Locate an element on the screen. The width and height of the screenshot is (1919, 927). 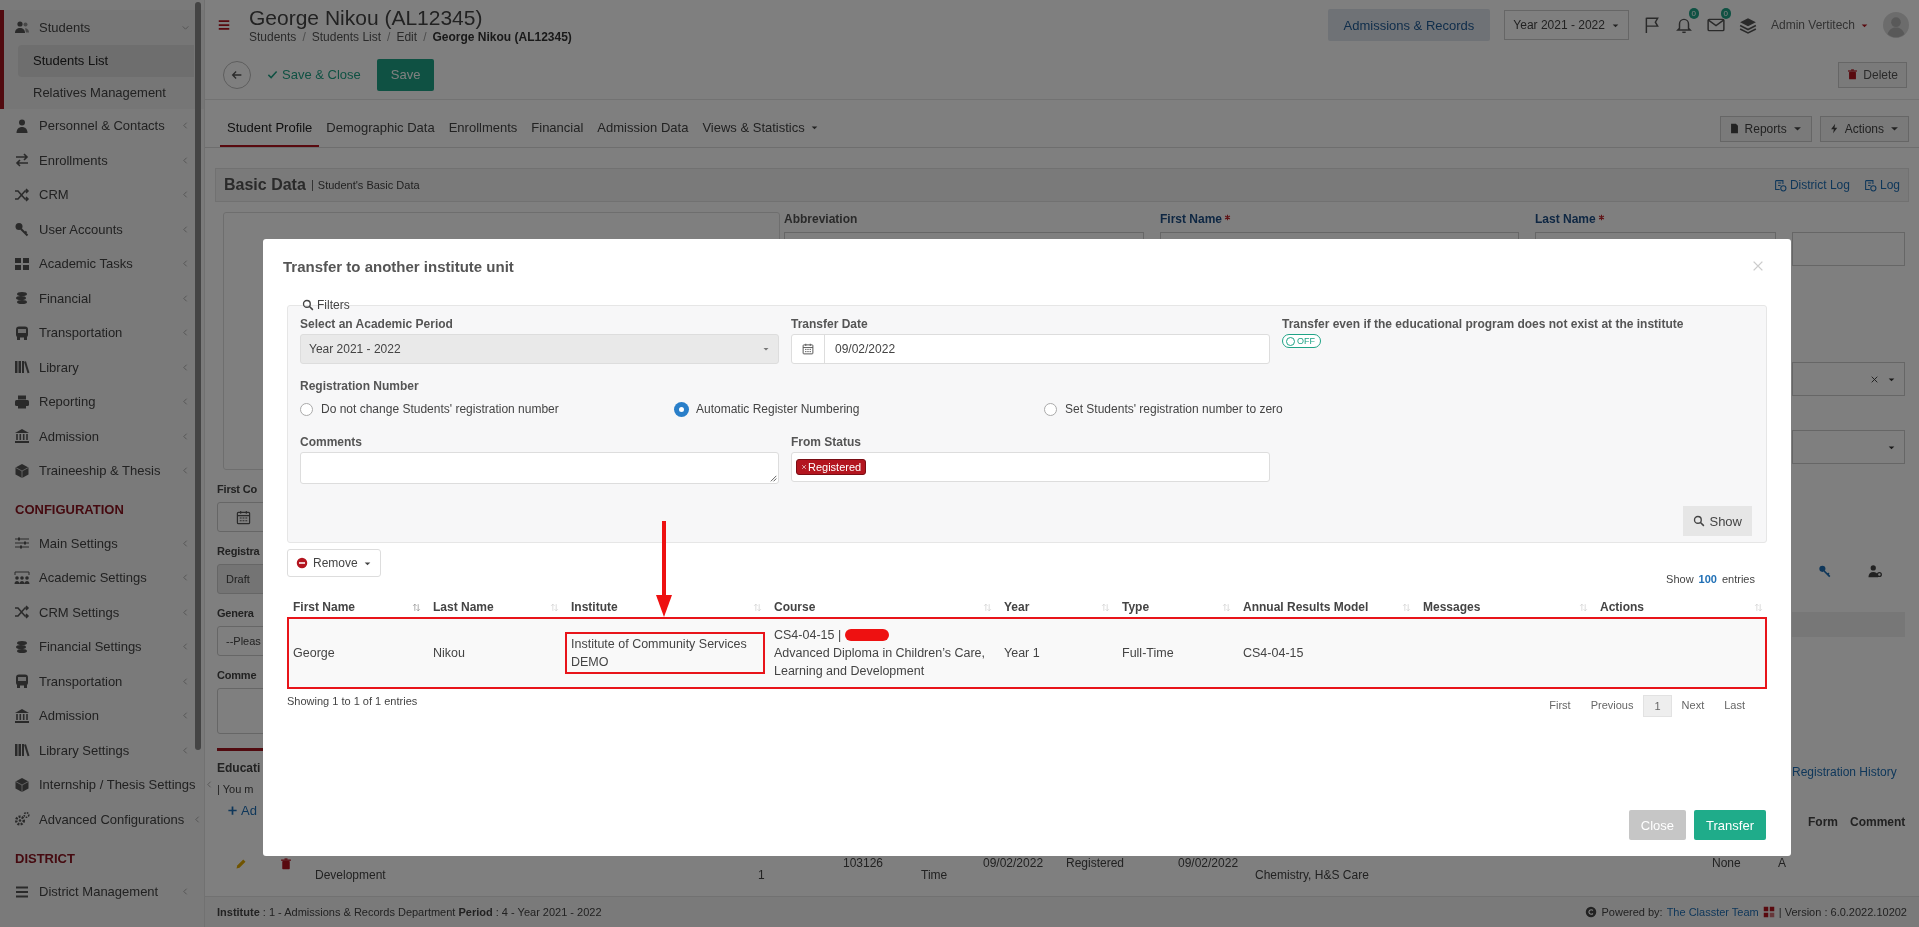
column-header: Annual Results Model is located at coordinates (1327, 607).